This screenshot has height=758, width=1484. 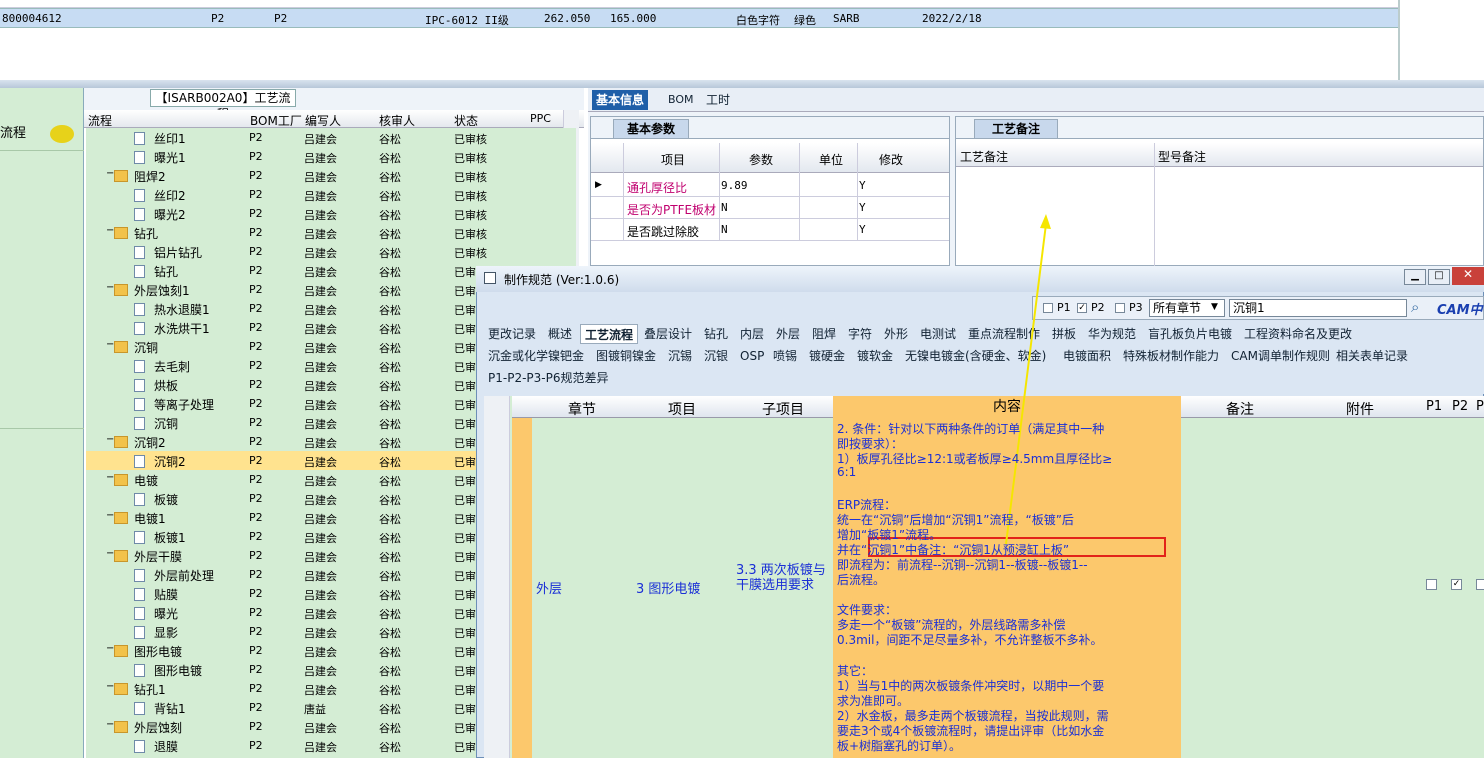 What do you see at coordinates (716, 334) in the screenshot?
I see `tab-钻孔: 钻孔` at bounding box center [716, 334].